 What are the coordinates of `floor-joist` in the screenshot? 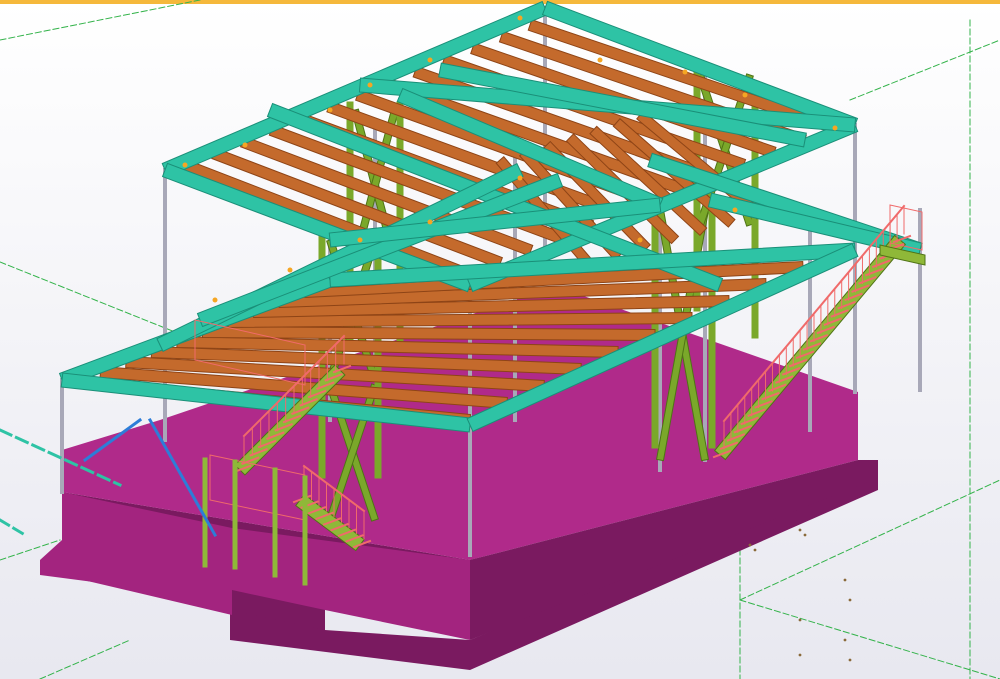 It's located at (428, 333).